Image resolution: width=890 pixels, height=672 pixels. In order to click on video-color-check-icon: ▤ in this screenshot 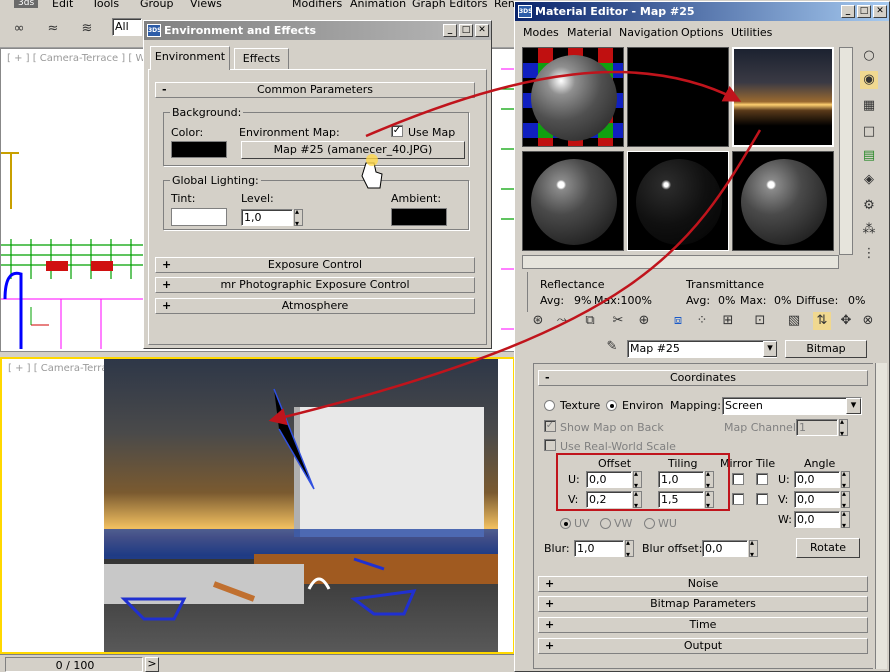, I will do `click(869, 156)`.